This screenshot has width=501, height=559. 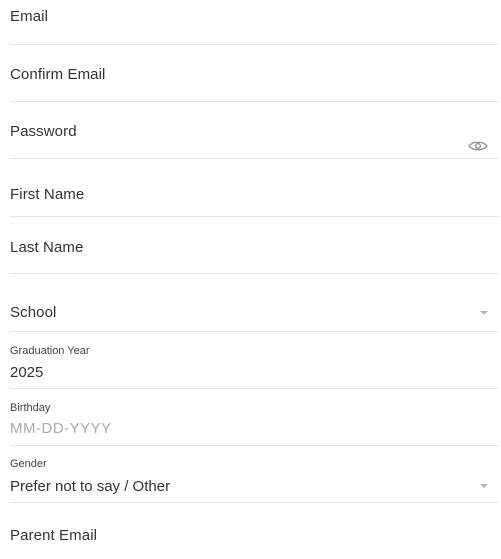 What do you see at coordinates (254, 245) in the screenshot?
I see `last-name-field: Last Name` at bounding box center [254, 245].